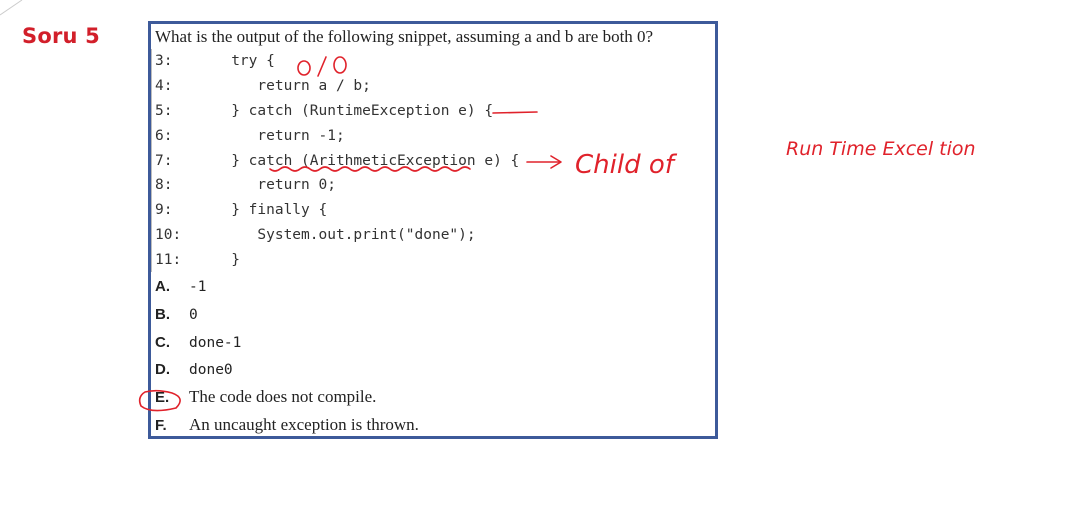  Describe the element at coordinates (159, 400) in the screenshot. I see `answer-circle` at that location.